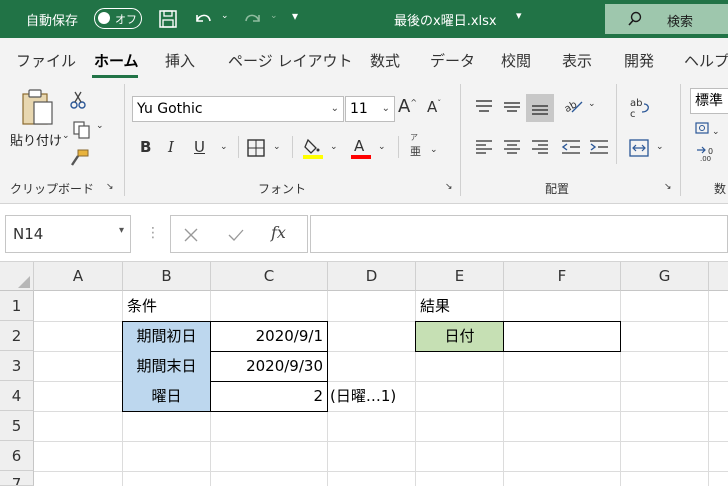  Describe the element at coordinates (17, 396) in the screenshot. I see `row-header-4: 4` at that location.